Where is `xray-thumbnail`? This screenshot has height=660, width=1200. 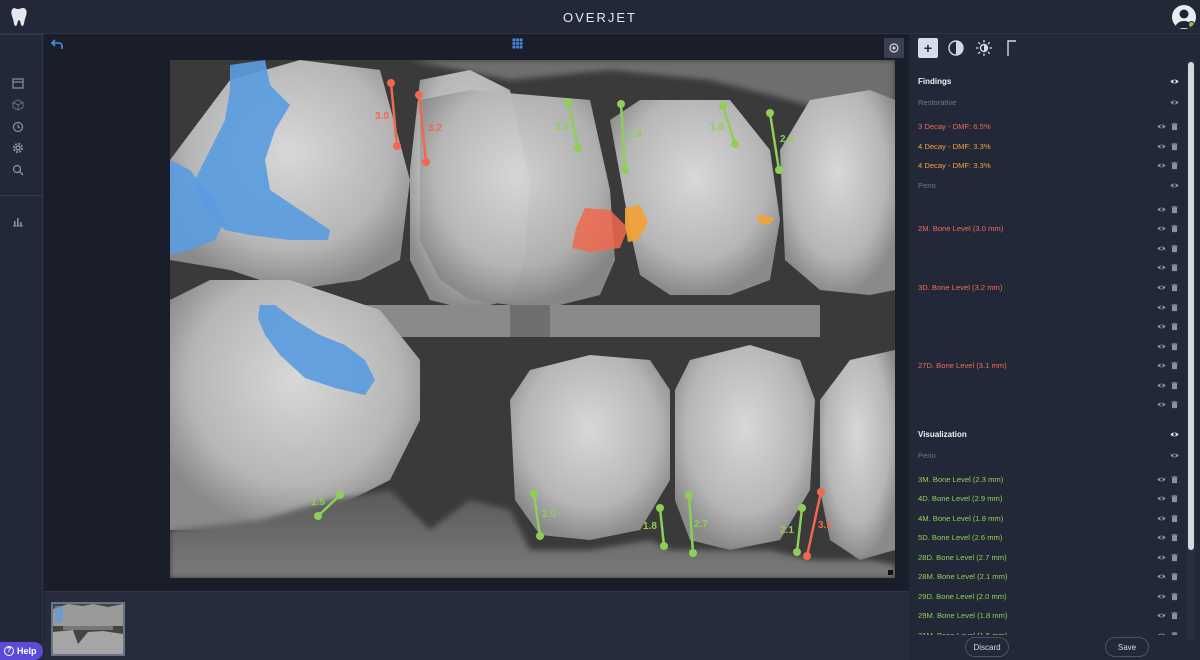 xray-thumbnail is located at coordinates (88, 629).